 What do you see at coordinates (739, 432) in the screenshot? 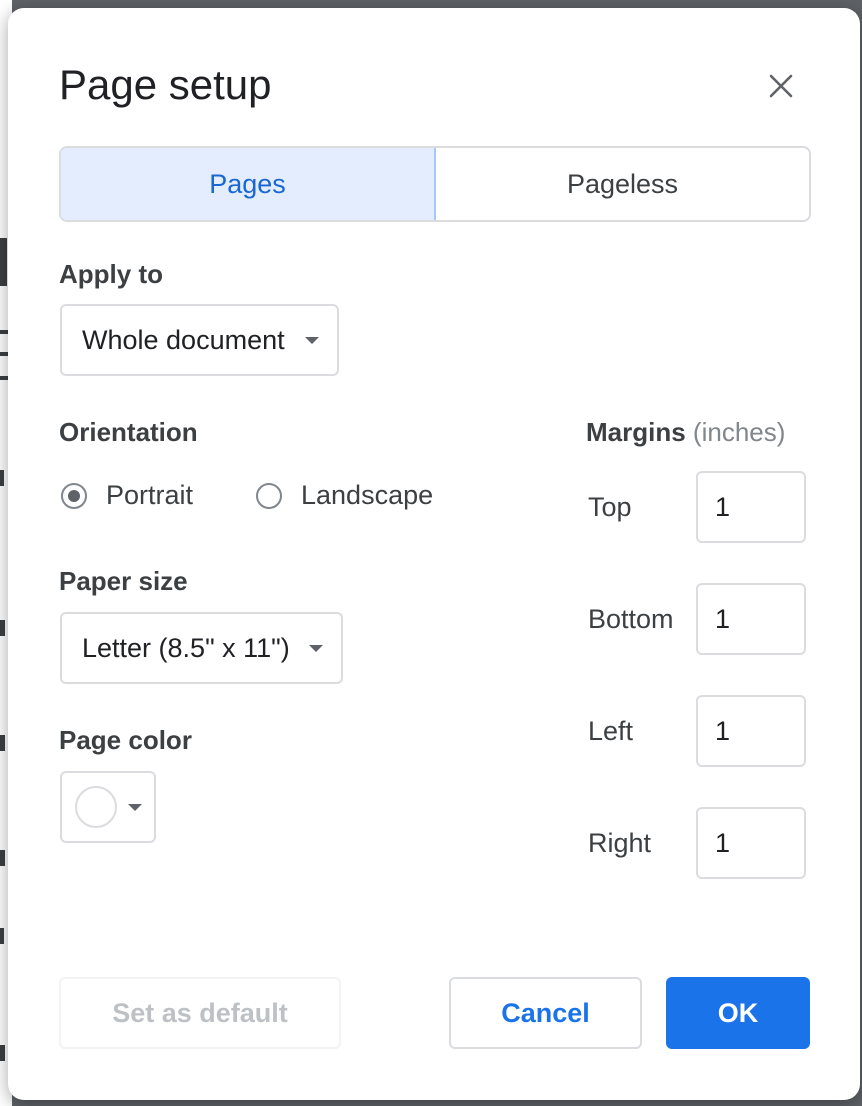
I see `margins-unit: (inches)` at bounding box center [739, 432].